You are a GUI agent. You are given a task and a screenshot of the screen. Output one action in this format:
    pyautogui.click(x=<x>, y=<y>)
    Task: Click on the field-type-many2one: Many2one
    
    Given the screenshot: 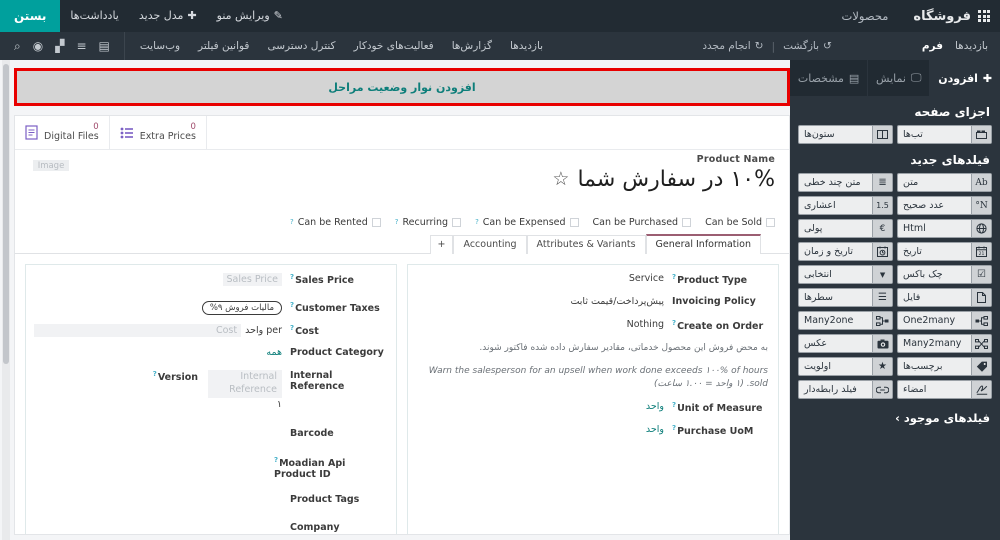 What is the action you would take?
    pyautogui.click(x=845, y=320)
    